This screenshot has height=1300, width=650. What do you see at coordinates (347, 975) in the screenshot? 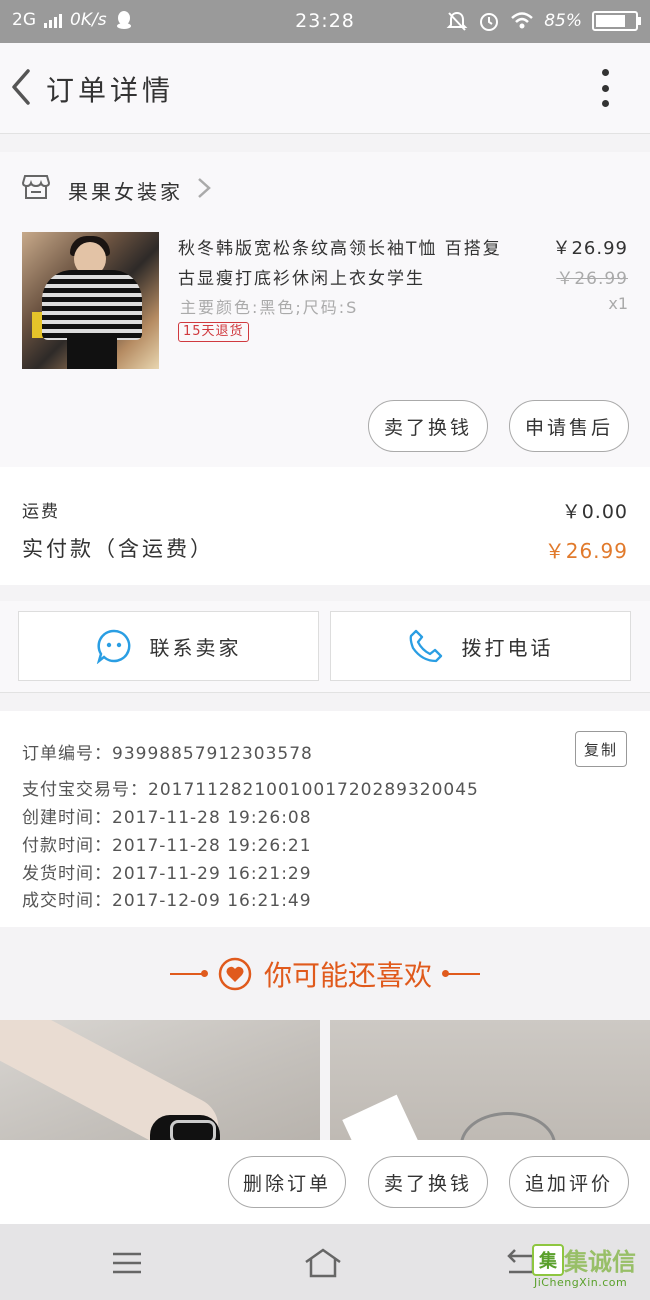
I see `recommend-title: 你可能还喜欢` at bounding box center [347, 975].